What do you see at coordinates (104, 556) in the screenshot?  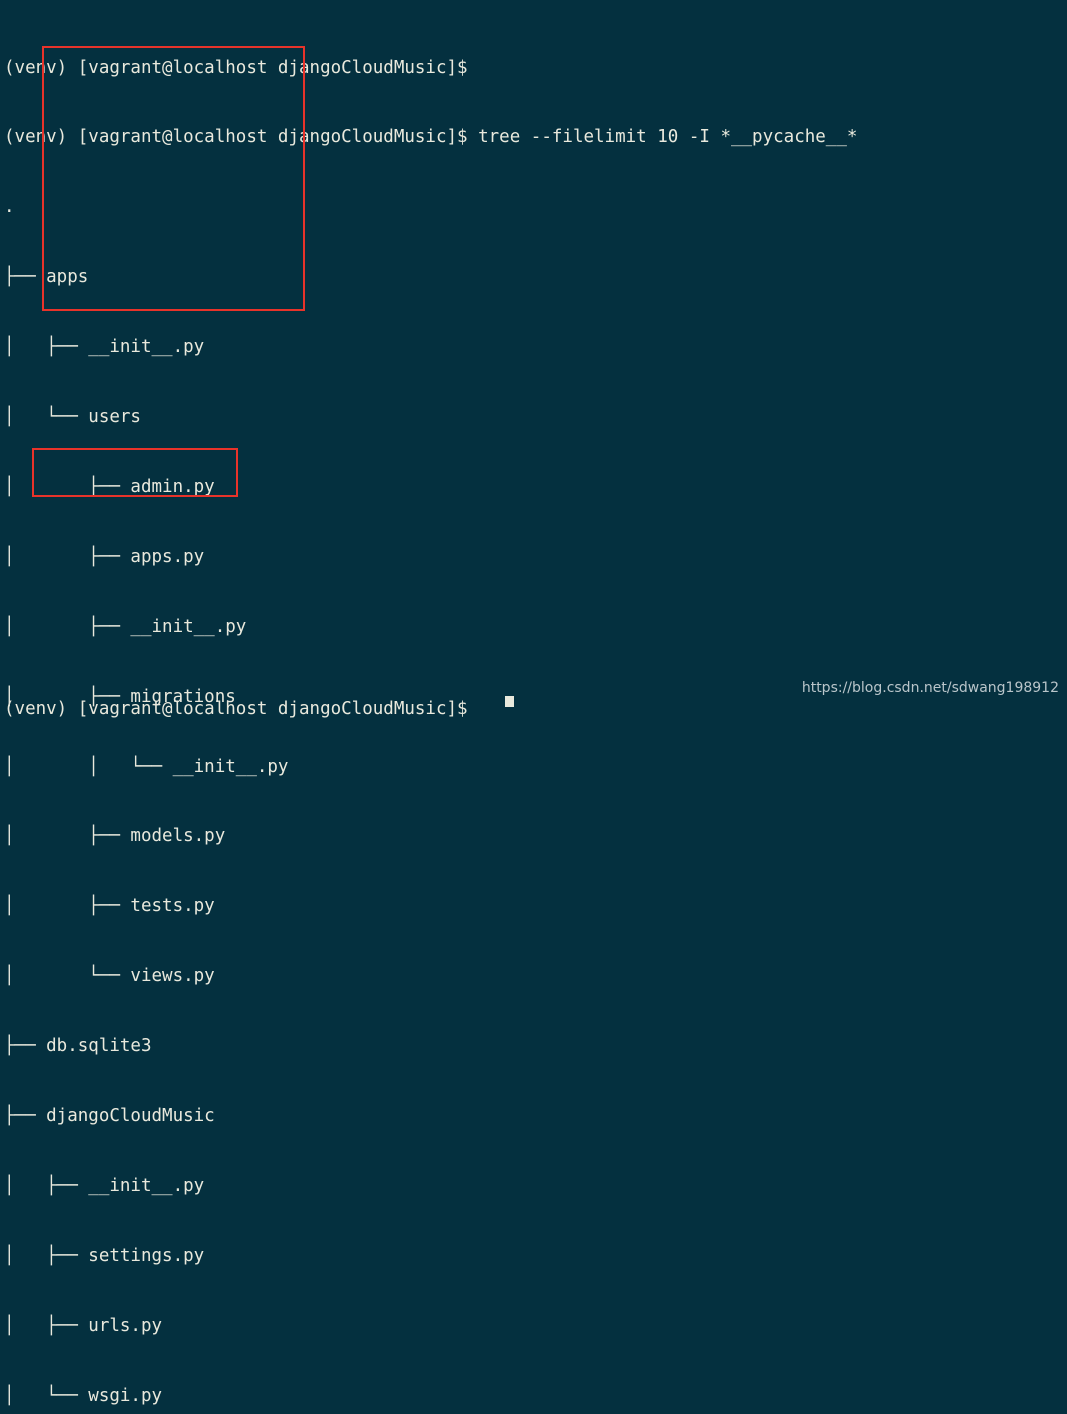 I see `tree-line: │ ├── apps.py` at bounding box center [104, 556].